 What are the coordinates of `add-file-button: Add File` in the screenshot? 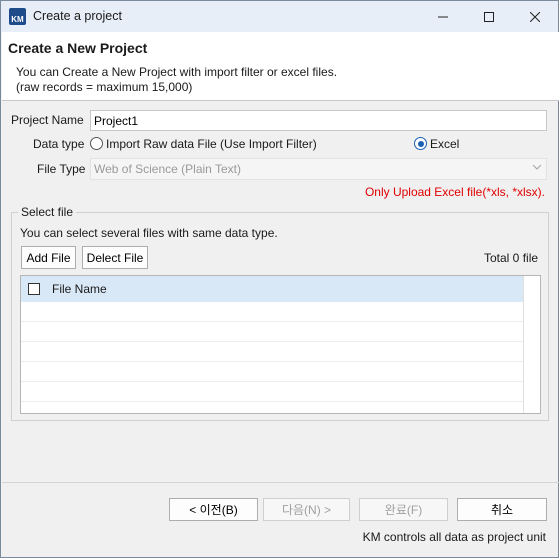 It's located at (48, 257).